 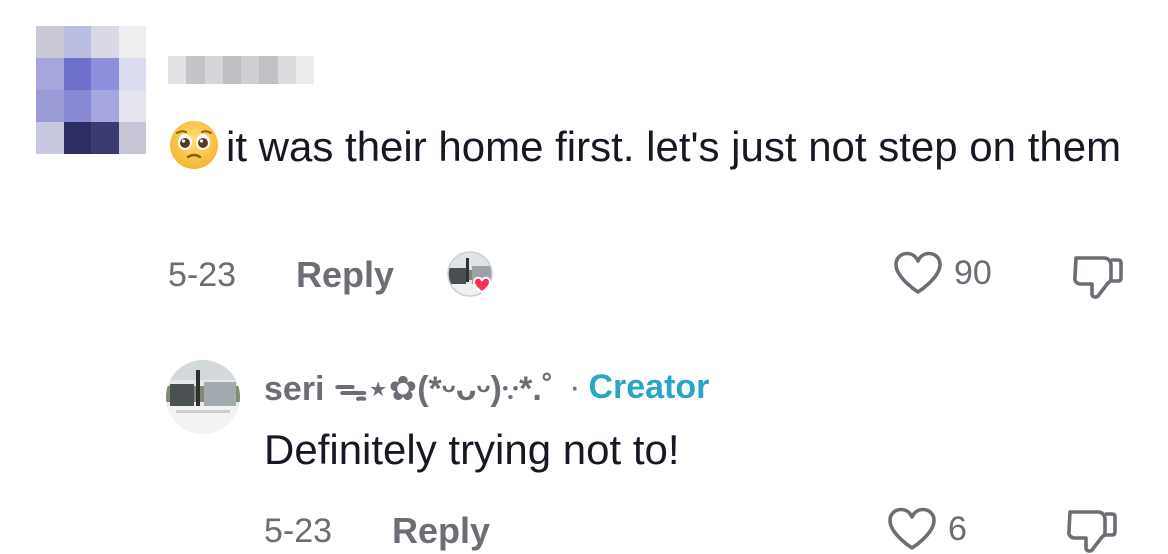 What do you see at coordinates (957, 528) in the screenshot?
I see `reply-like-count: 6` at bounding box center [957, 528].